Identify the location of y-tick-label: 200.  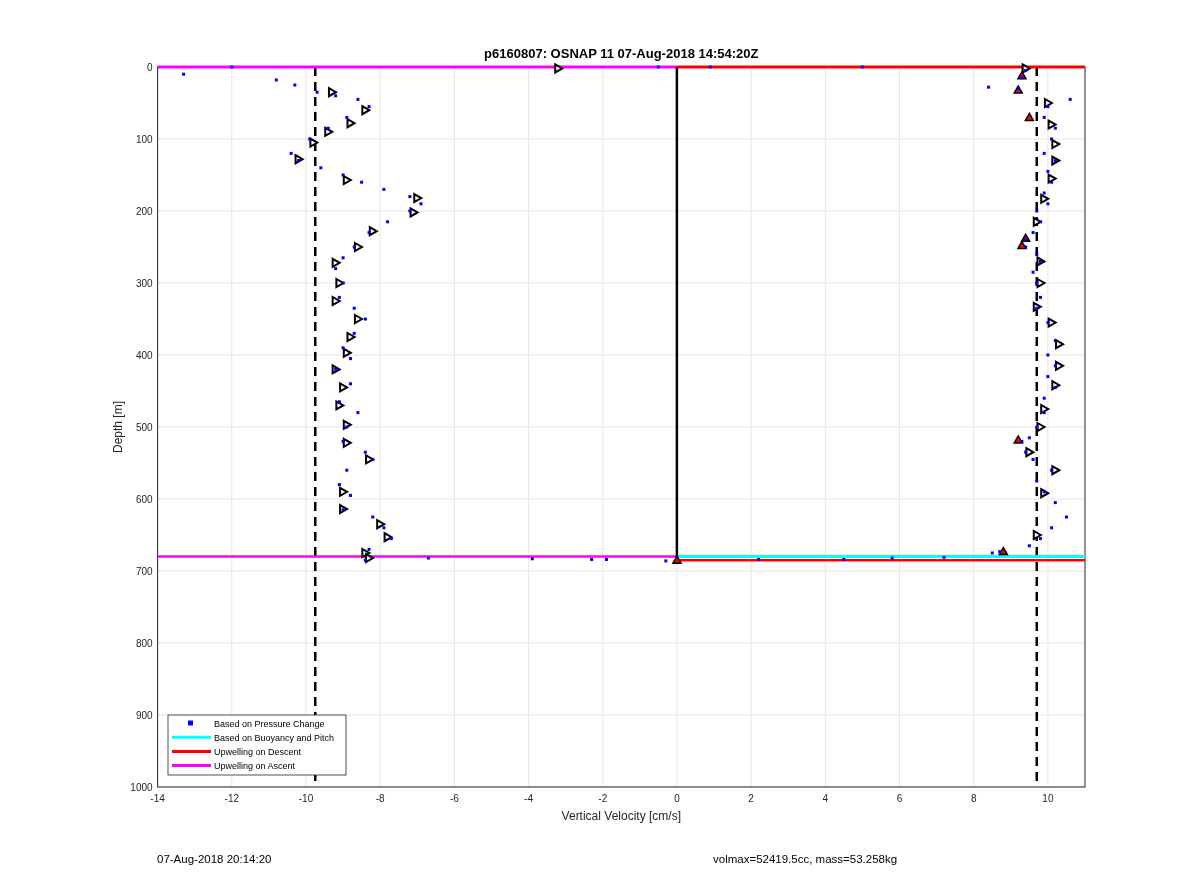
(144, 211).